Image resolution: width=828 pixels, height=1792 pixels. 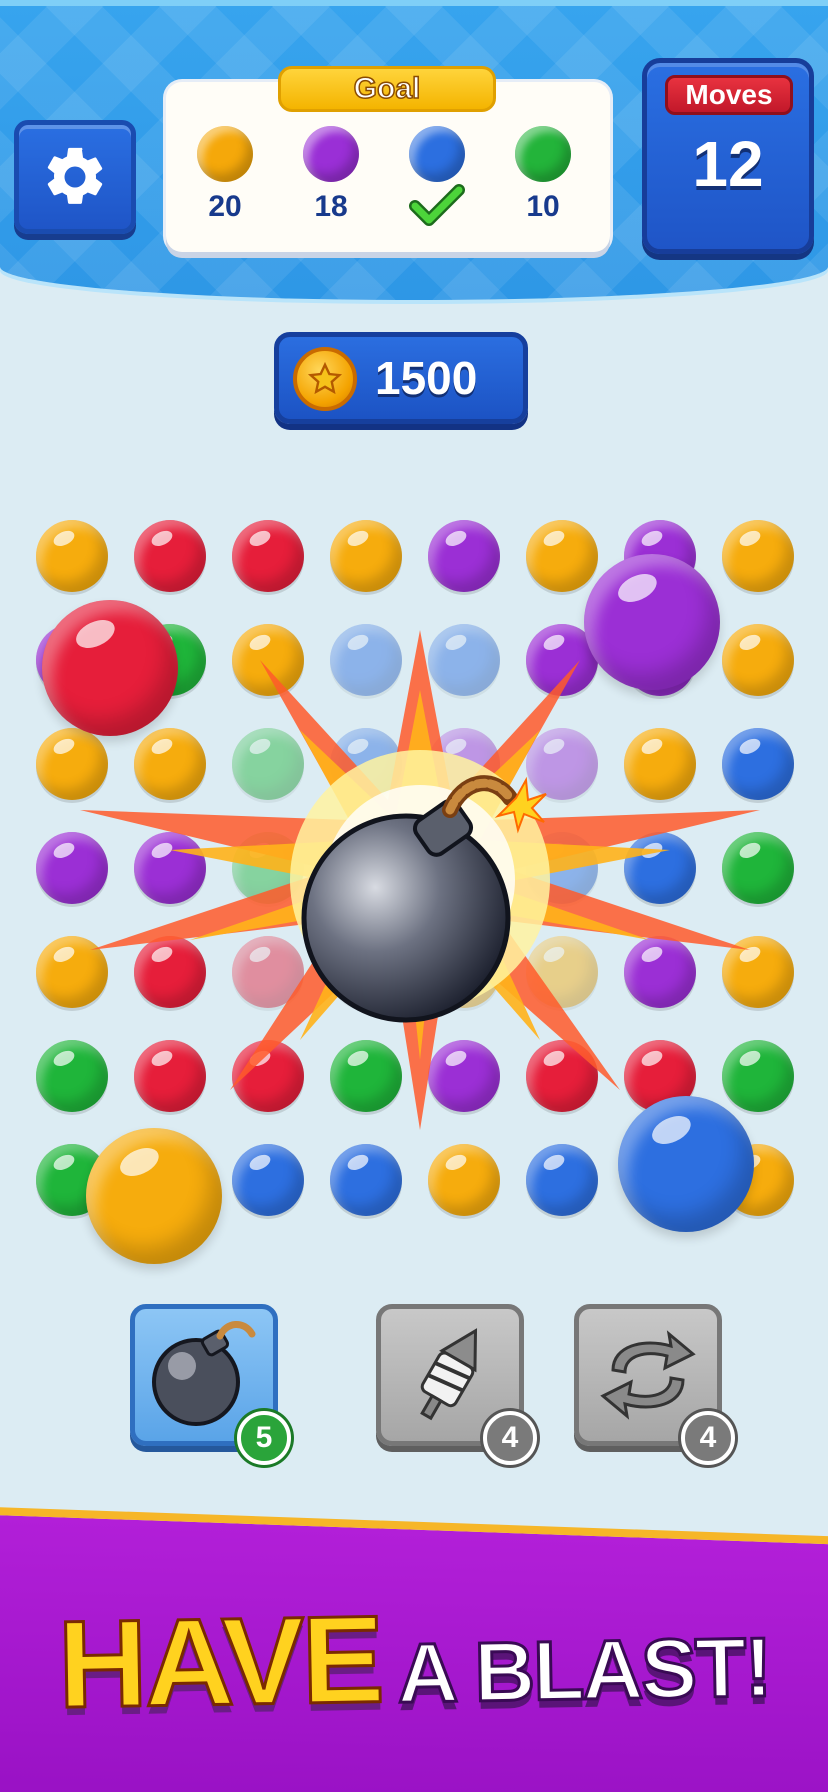 I want to click on booster-bomb-button: 5, so click(x=210, y=1384).